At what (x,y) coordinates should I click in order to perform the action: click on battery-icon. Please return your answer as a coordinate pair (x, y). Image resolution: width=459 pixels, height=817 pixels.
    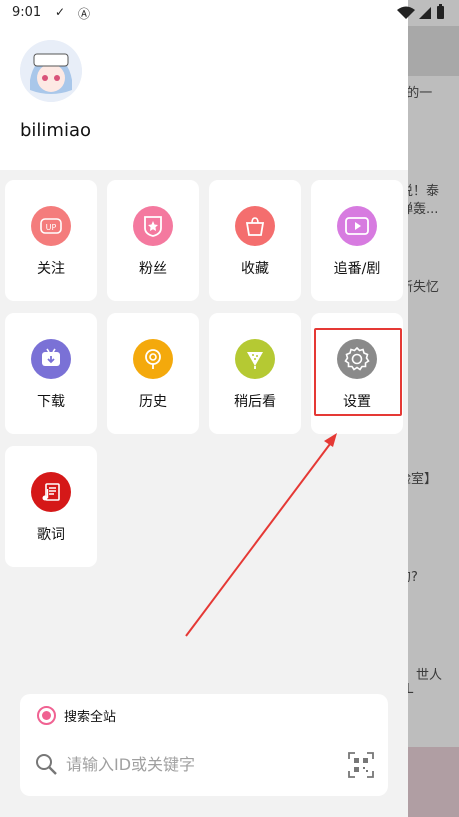
    Looking at the image, I should click on (440, 11).